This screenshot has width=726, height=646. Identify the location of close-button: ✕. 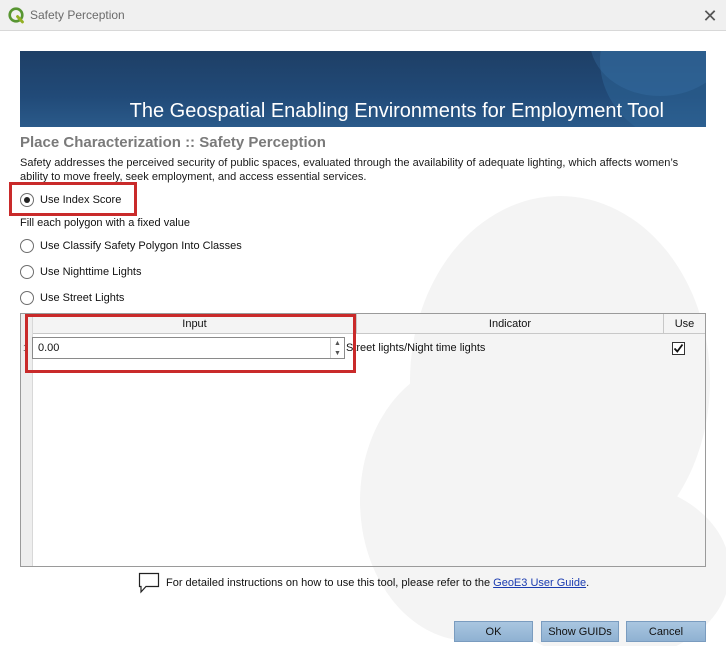
(710, 16).